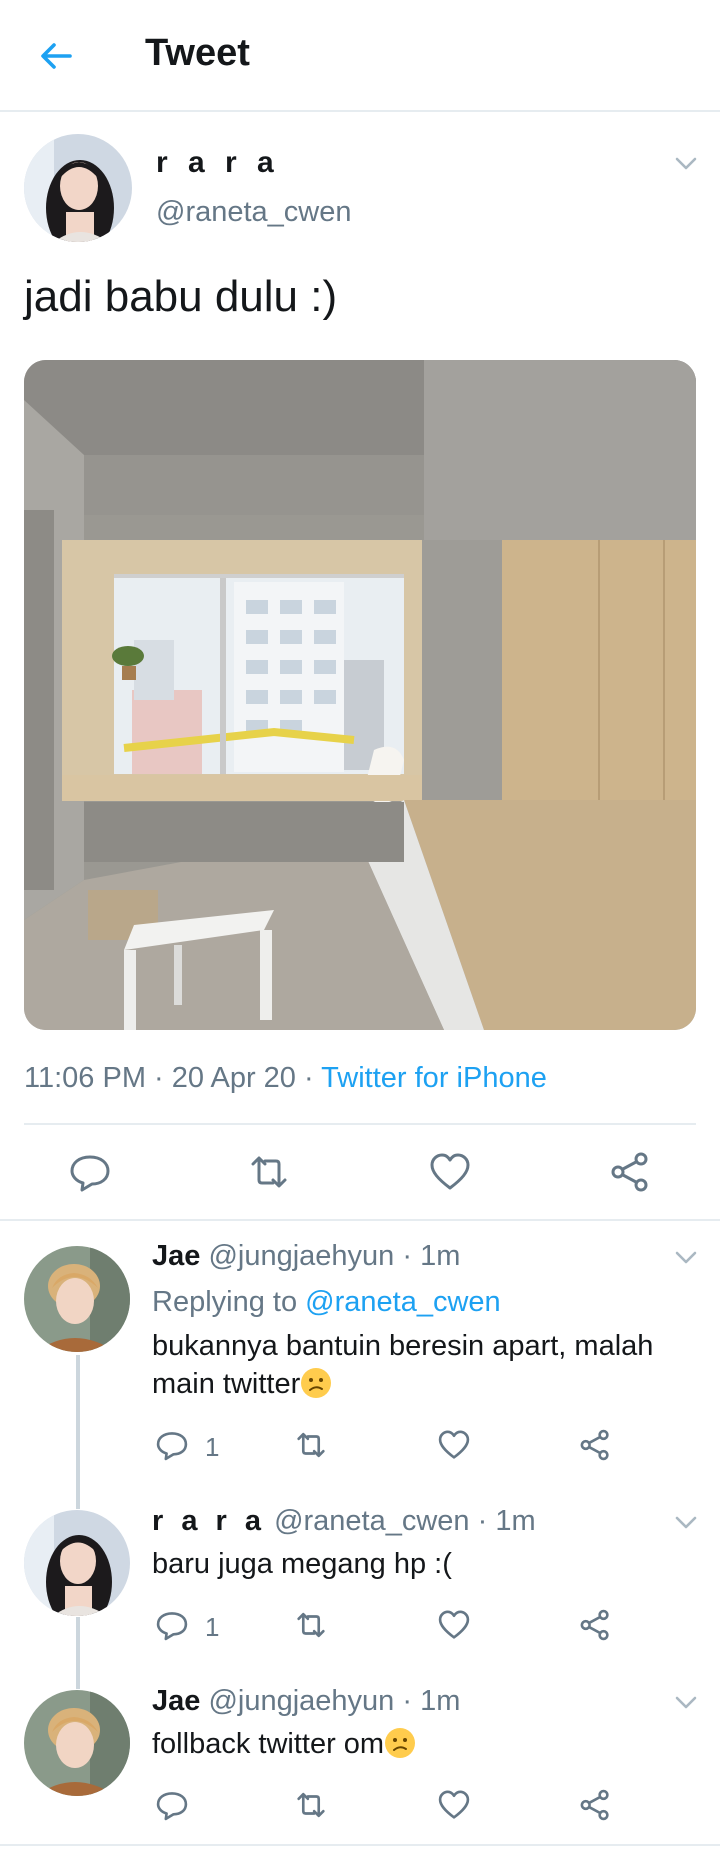  I want to click on reply-author-handle: @raneta_cwen, so click(372, 1521).